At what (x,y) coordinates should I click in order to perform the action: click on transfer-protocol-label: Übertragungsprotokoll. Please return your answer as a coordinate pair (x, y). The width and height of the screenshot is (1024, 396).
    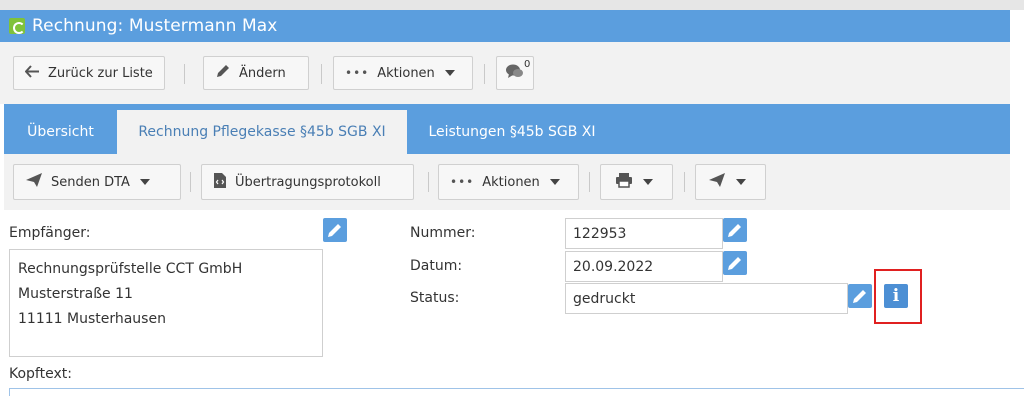
    Looking at the image, I should click on (308, 182).